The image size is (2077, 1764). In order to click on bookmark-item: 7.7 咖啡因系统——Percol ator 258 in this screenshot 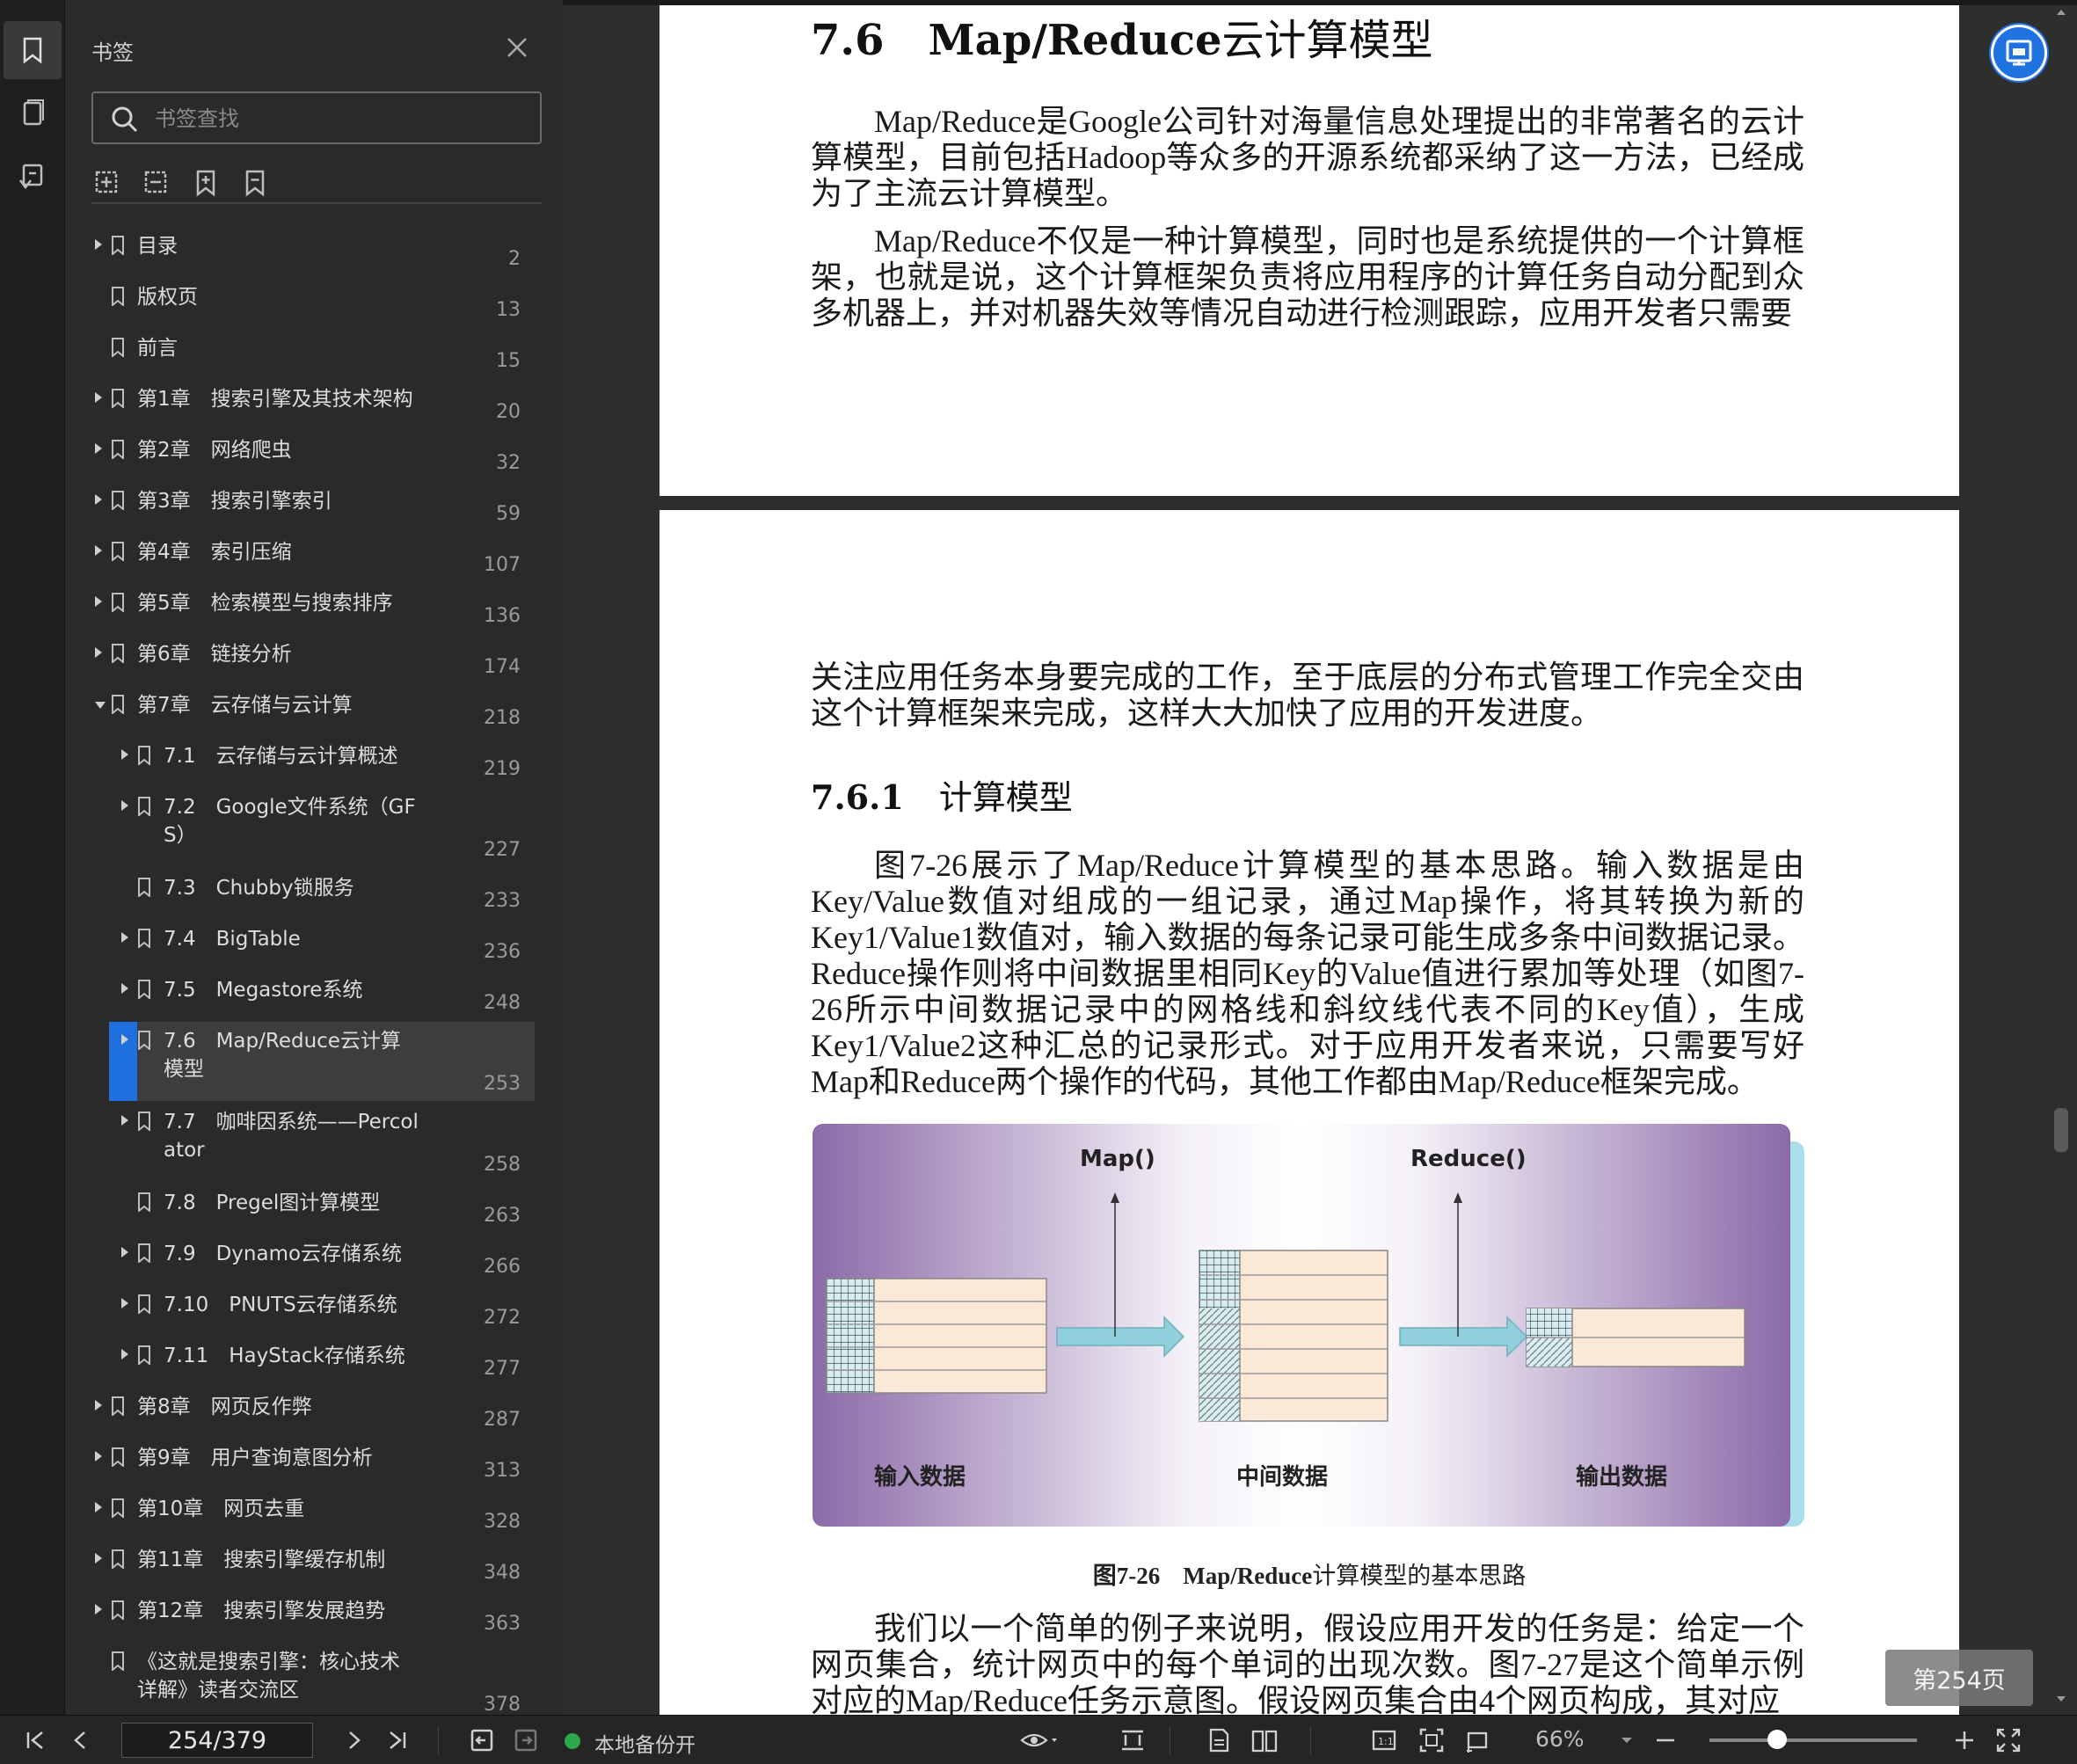, I will do `click(304, 1143)`.